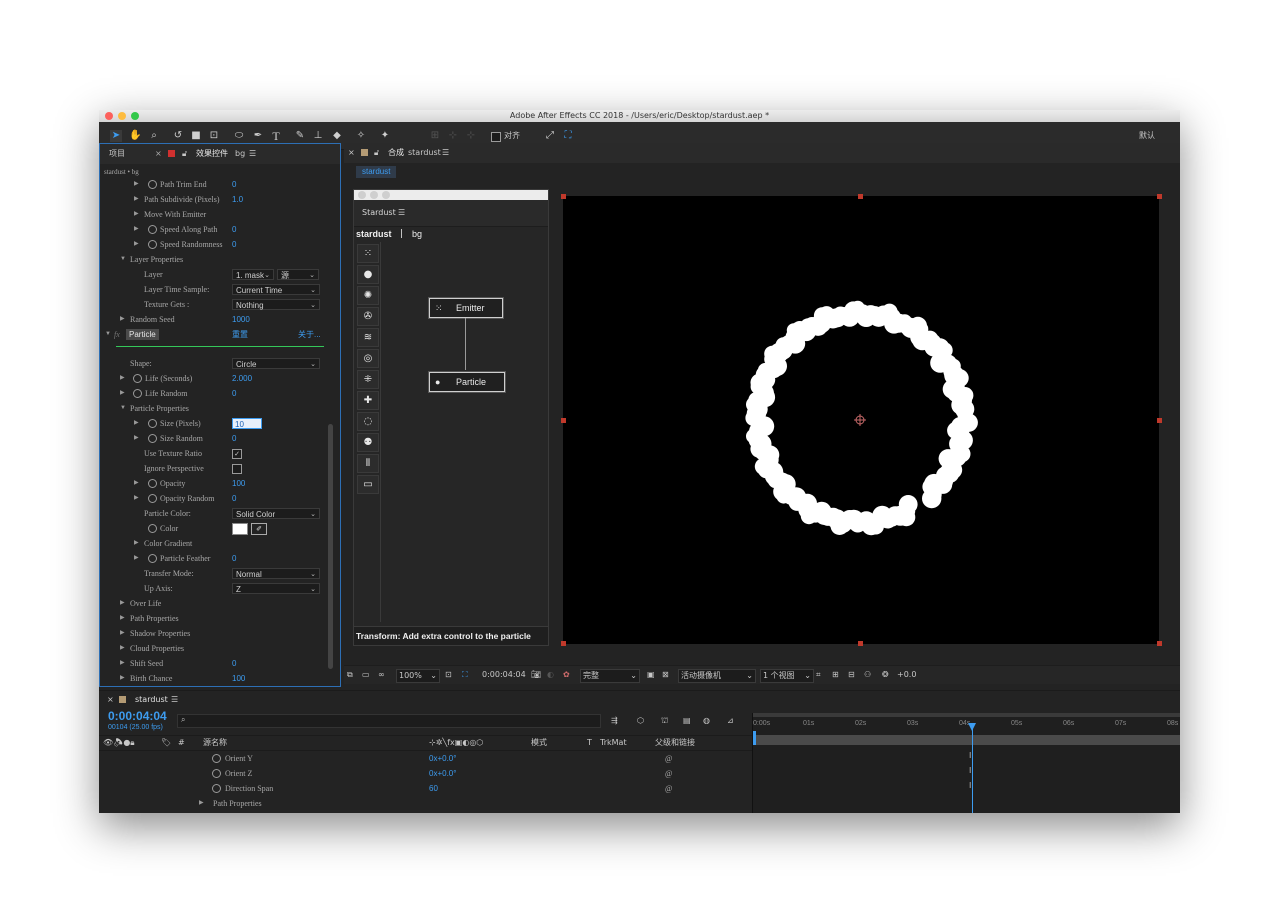  I want to click on camera-dropdown: 活动摄像机 ⌄, so click(717, 676).